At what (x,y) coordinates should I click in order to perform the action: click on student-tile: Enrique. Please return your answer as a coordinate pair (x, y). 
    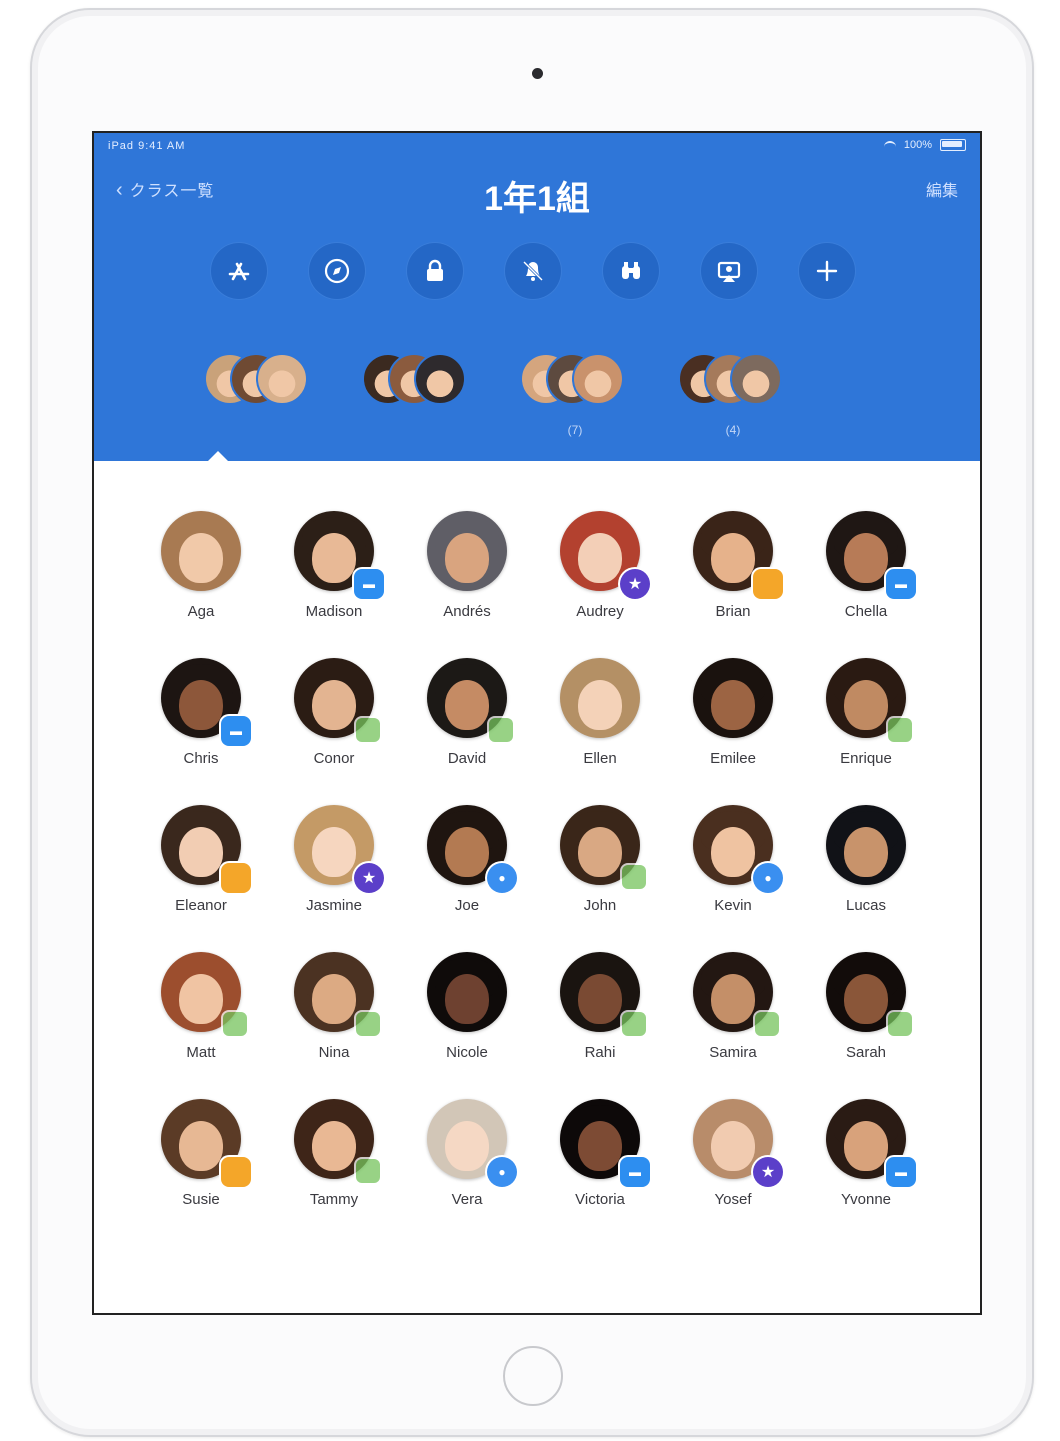
    Looking at the image, I should click on (866, 713).